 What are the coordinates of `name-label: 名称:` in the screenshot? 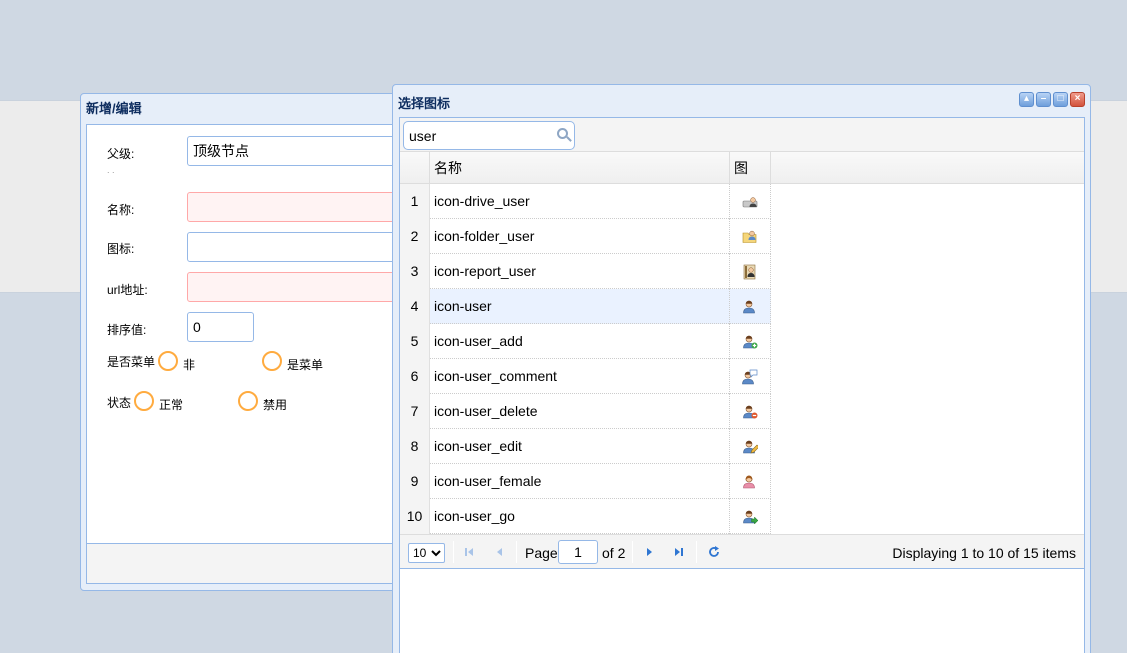 It's located at (121, 210).